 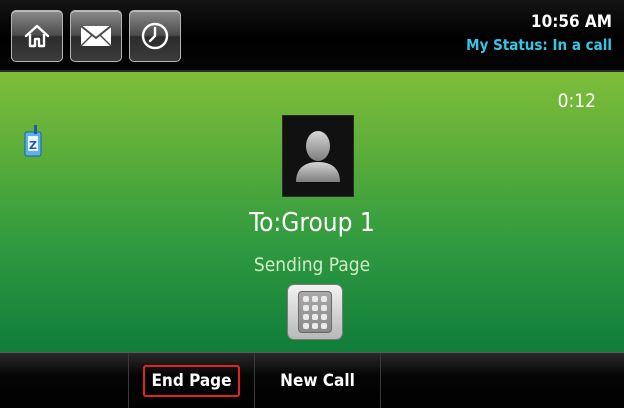 I want to click on dialpad-button, so click(x=315, y=312).